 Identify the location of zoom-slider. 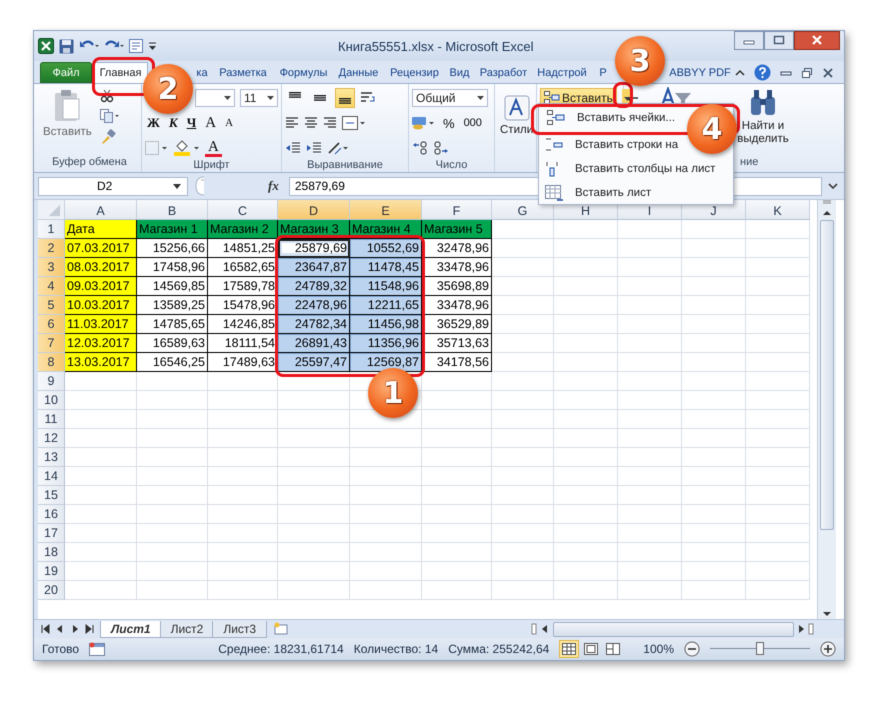
(760, 649).